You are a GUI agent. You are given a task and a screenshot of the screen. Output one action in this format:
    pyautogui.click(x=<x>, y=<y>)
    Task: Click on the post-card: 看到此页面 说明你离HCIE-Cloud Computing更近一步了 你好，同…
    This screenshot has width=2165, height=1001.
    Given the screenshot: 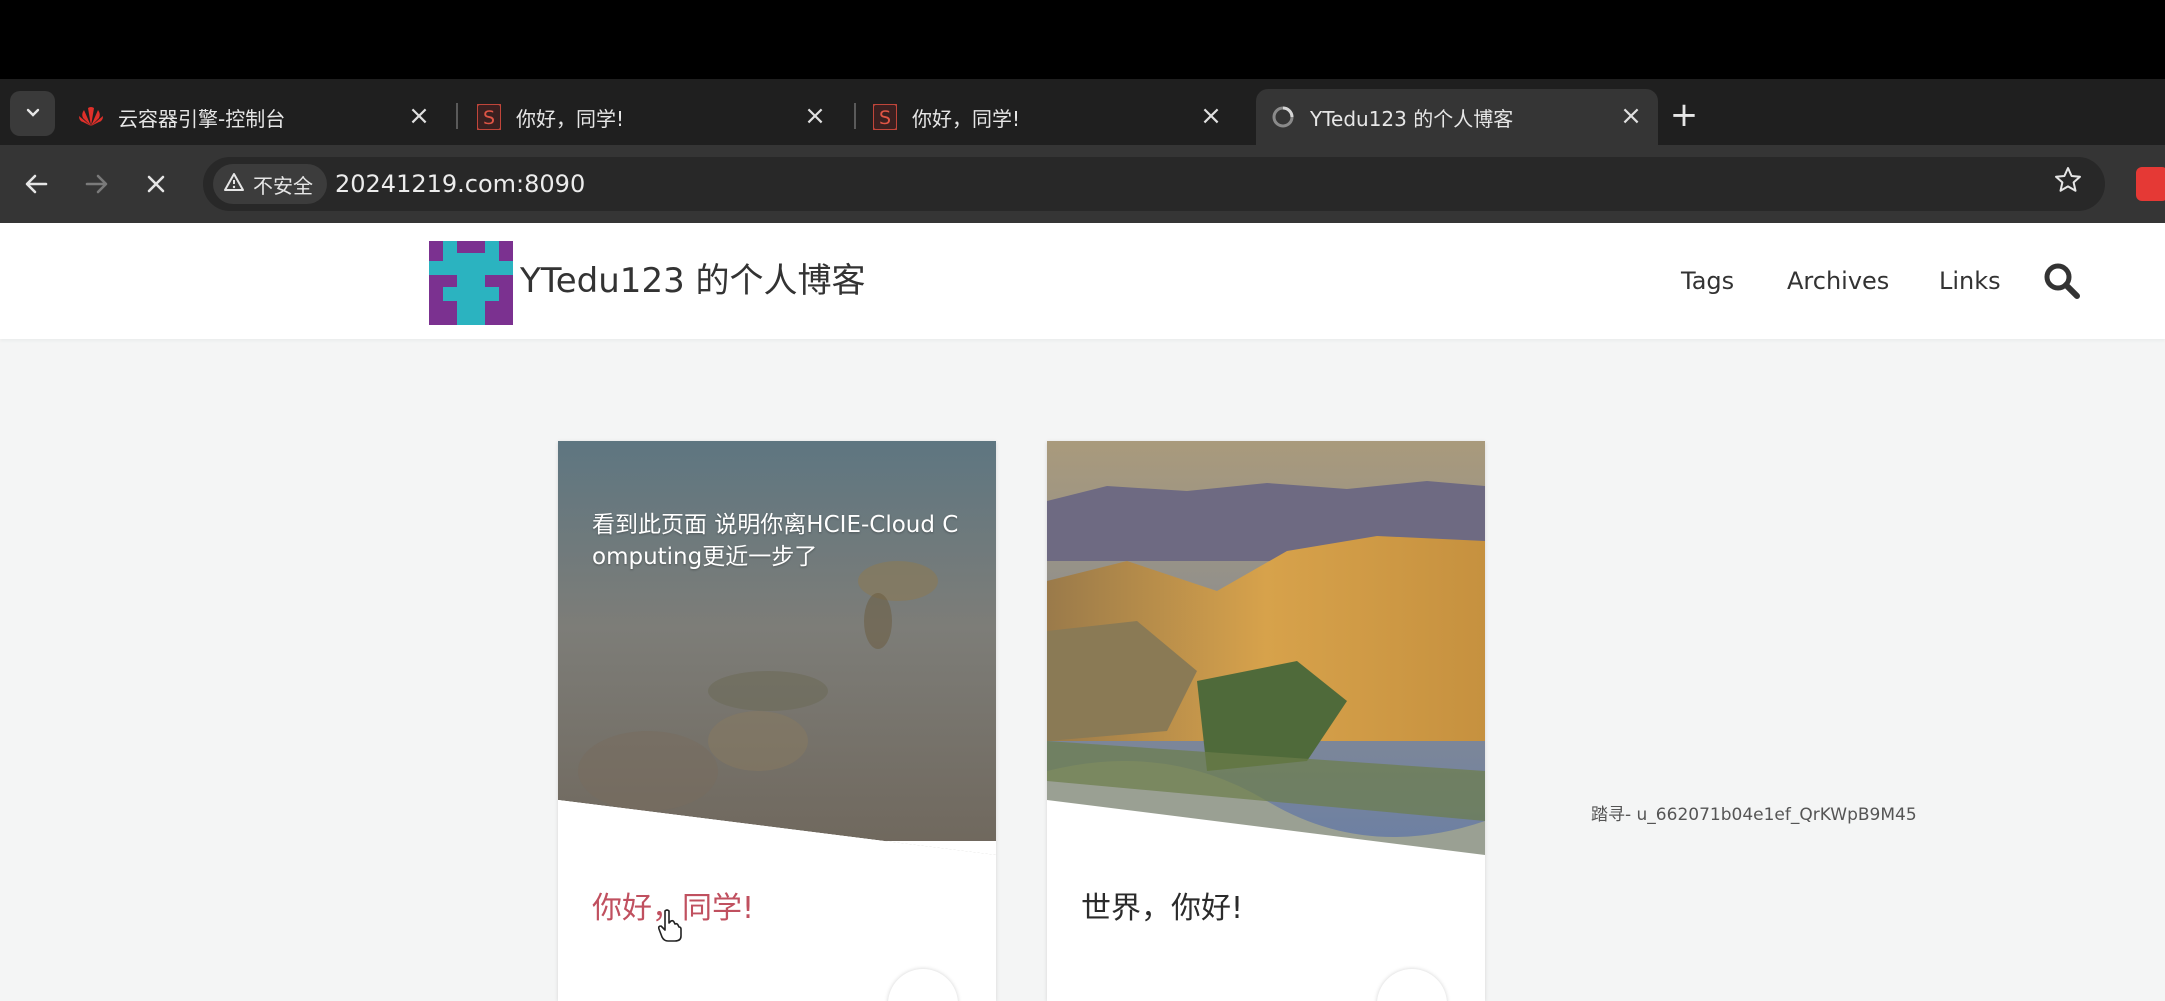 What is the action you would take?
    pyautogui.click(x=777, y=721)
    